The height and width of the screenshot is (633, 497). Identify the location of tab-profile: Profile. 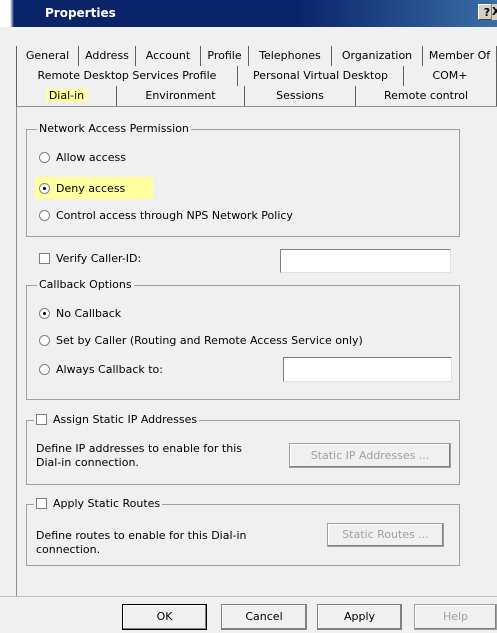
(225, 56).